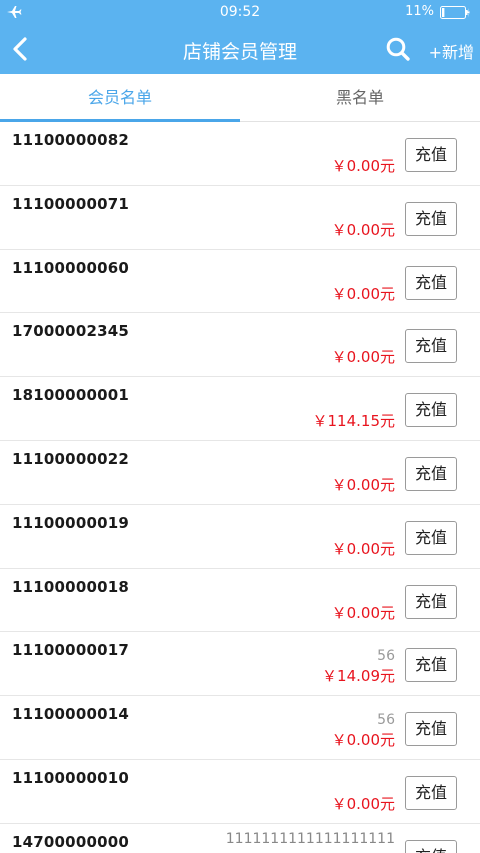  What do you see at coordinates (451, 51) in the screenshot?
I see `add-member-button: +新增` at bounding box center [451, 51].